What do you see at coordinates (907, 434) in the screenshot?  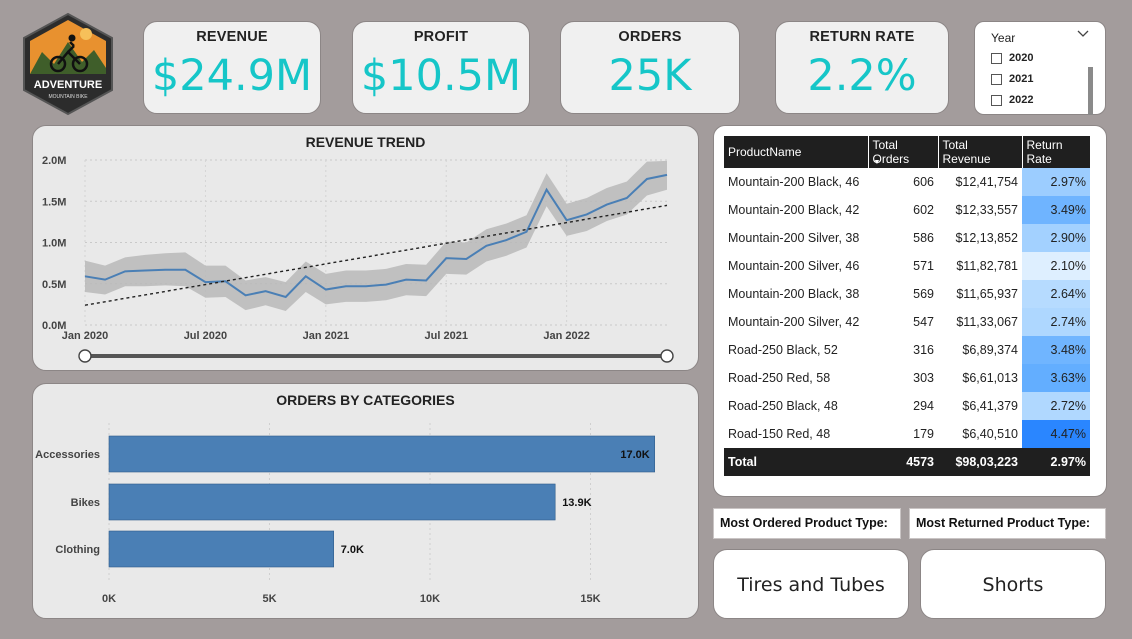 I see `table-row: Road-150 Red, 48 179 $6,40,510 4.47%` at bounding box center [907, 434].